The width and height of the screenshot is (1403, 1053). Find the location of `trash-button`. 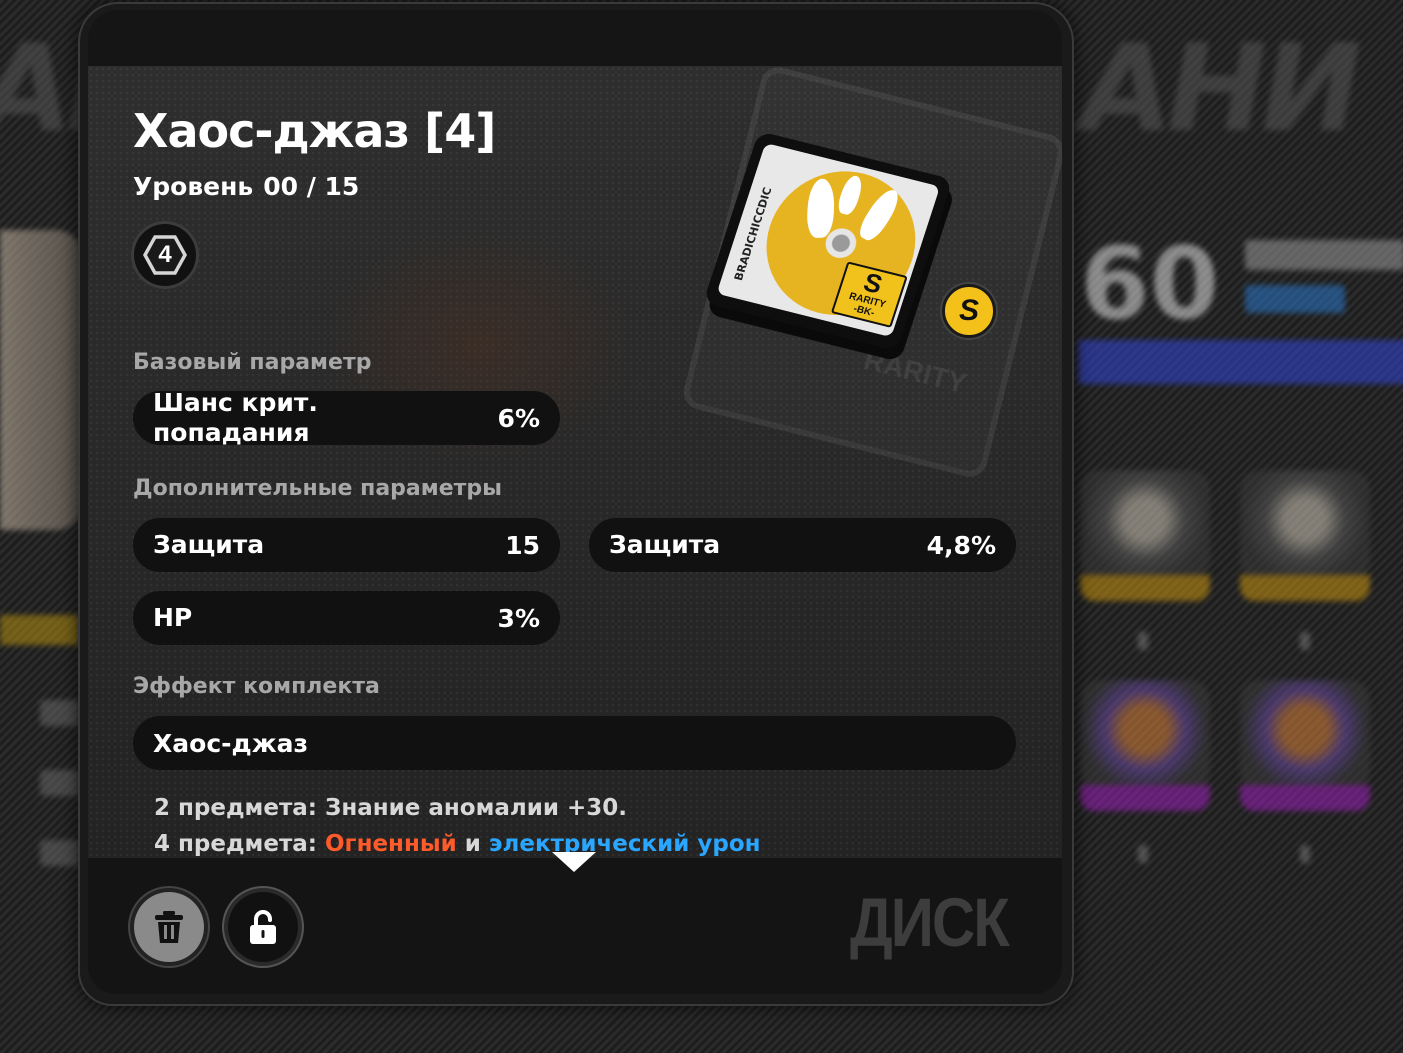

trash-button is located at coordinates (169, 927).